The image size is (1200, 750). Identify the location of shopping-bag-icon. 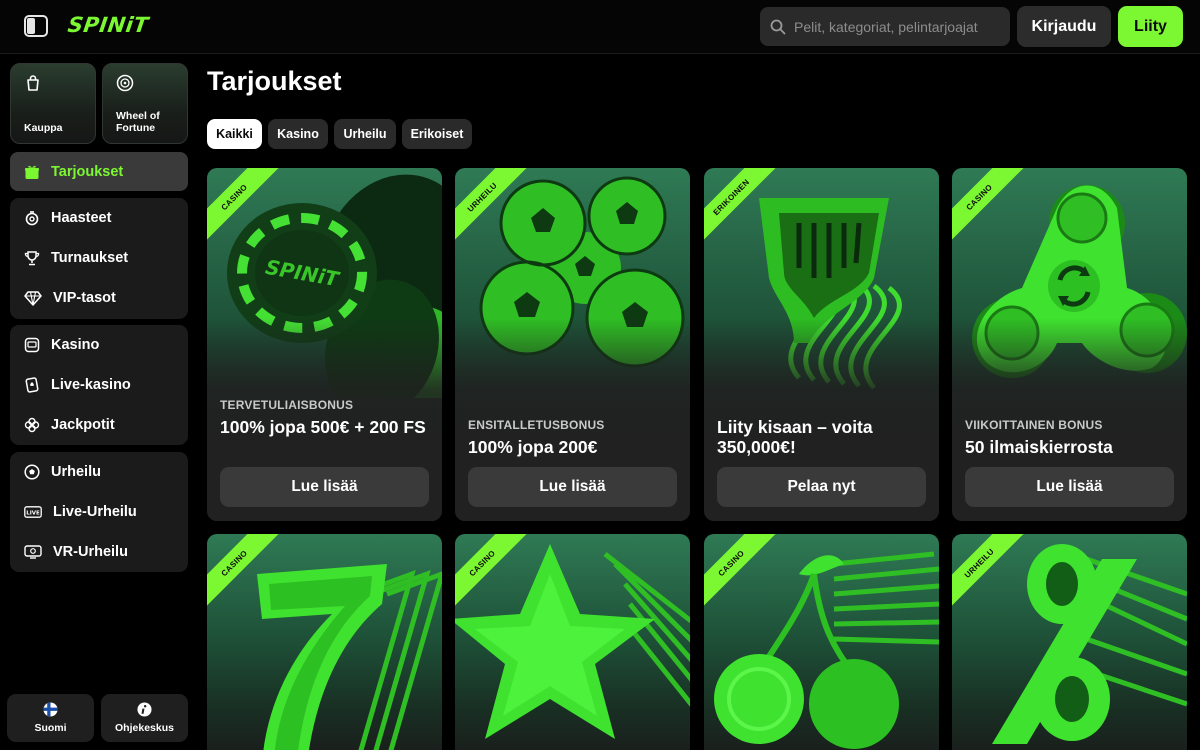
(33, 83).